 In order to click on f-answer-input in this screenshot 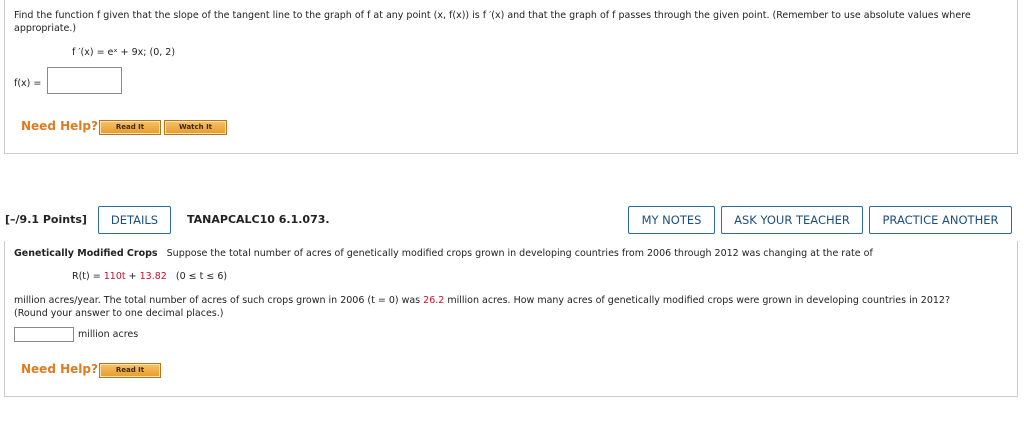, I will do `click(84, 80)`.